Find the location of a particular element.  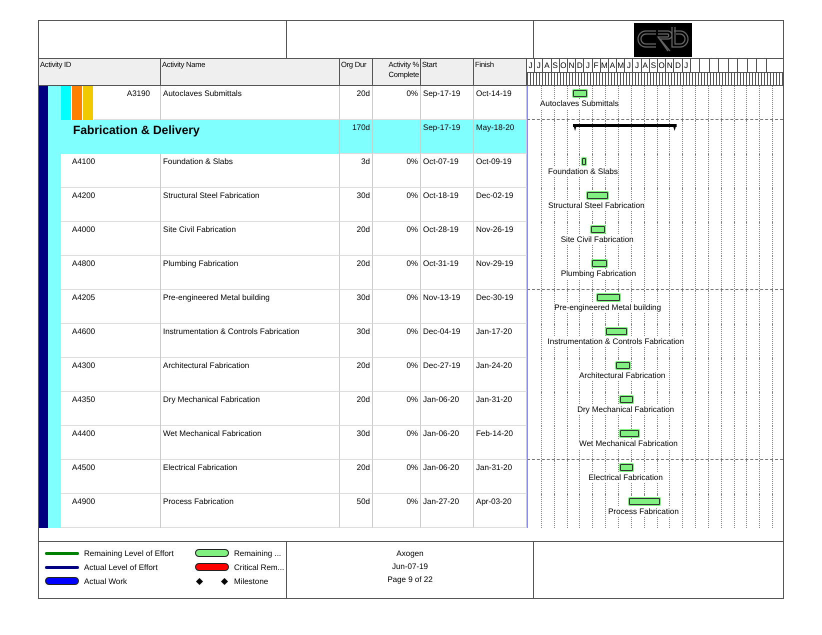

bar-label: Instrumentation & Controls Fabrication is located at coordinates (616, 342).